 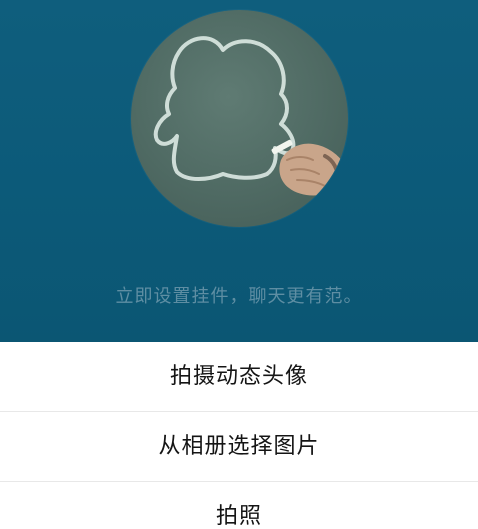 I want to click on record-dynamic-avatar-button: 拍摄动态头像, so click(x=239, y=377).